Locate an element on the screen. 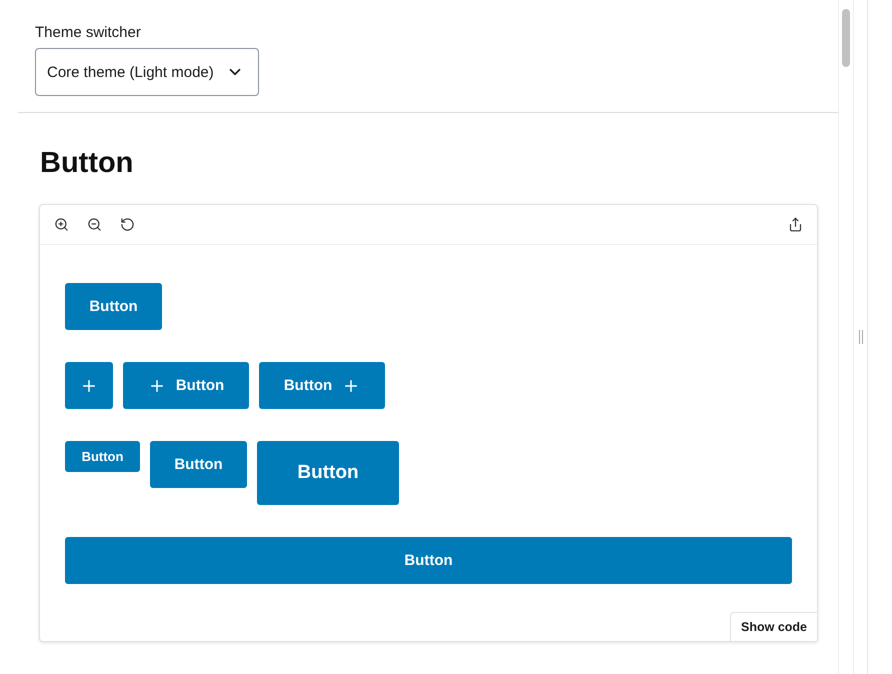  page-heading: Button is located at coordinates (87, 163).